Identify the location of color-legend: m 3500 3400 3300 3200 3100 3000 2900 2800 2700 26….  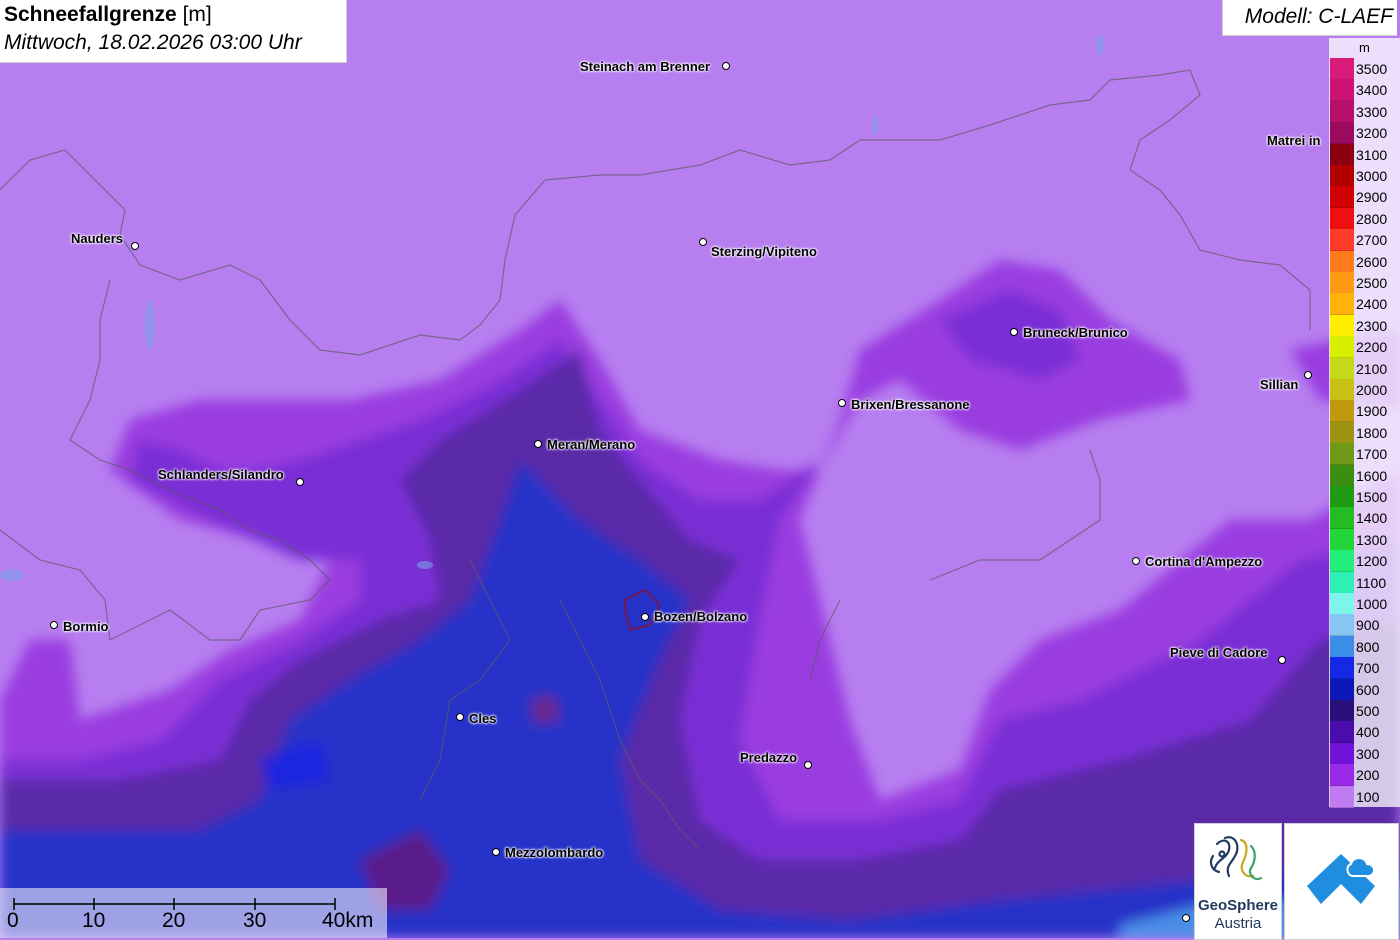
(1364, 423).